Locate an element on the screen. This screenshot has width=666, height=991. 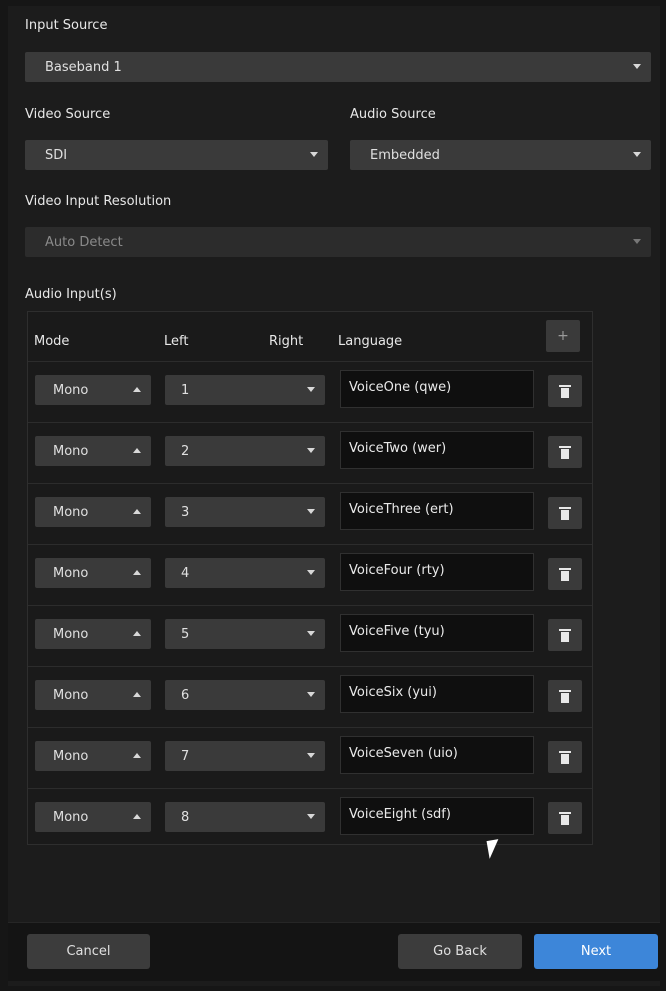
video-resolution-value: Auto Detect is located at coordinates (84, 242).